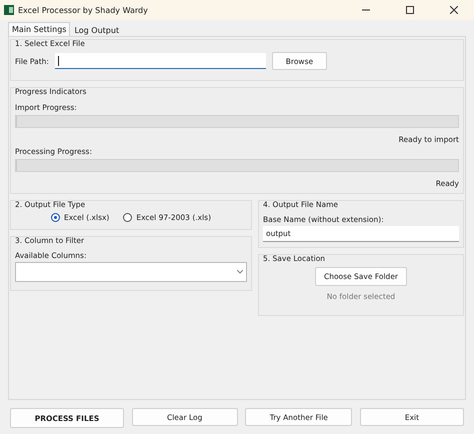  What do you see at coordinates (39, 29) in the screenshot?
I see `tab: Main Settings` at bounding box center [39, 29].